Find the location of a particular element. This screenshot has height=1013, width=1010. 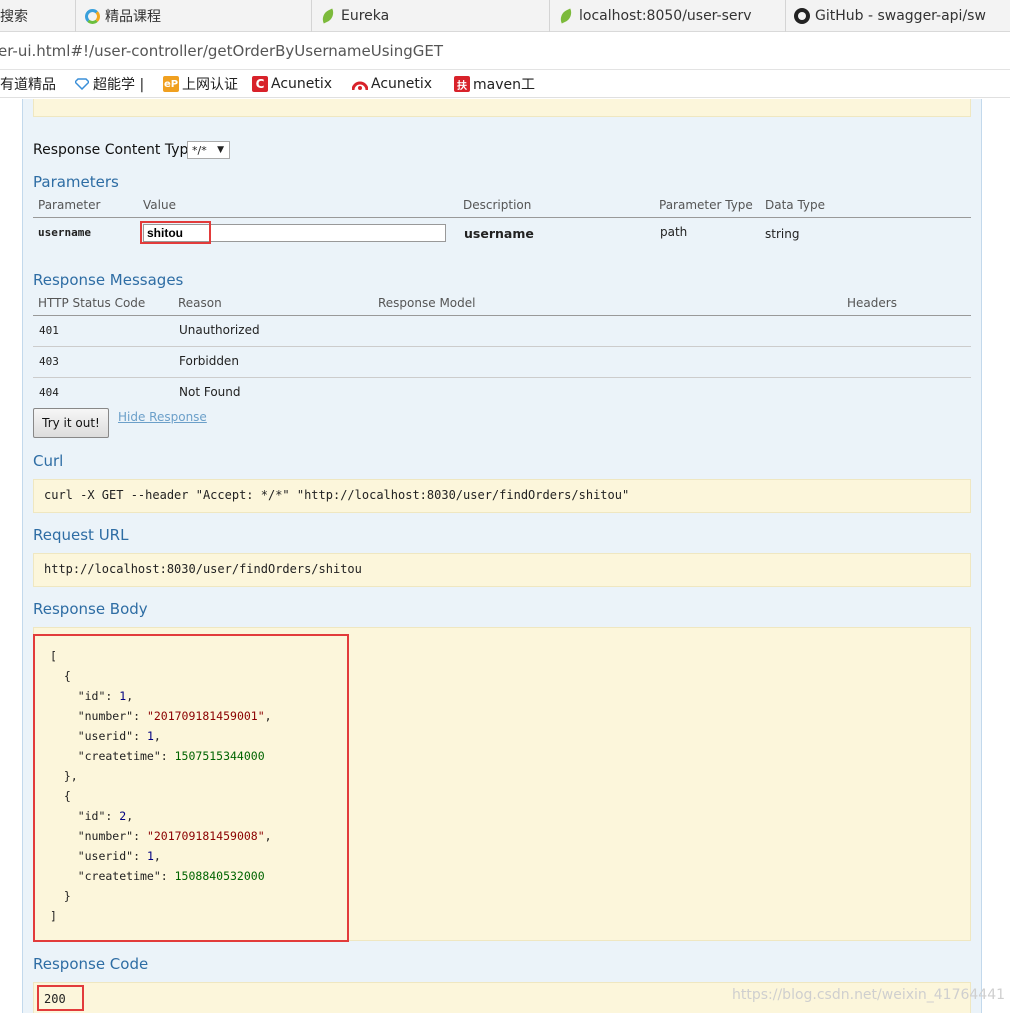

status-reason: Not Found is located at coordinates (210, 392).